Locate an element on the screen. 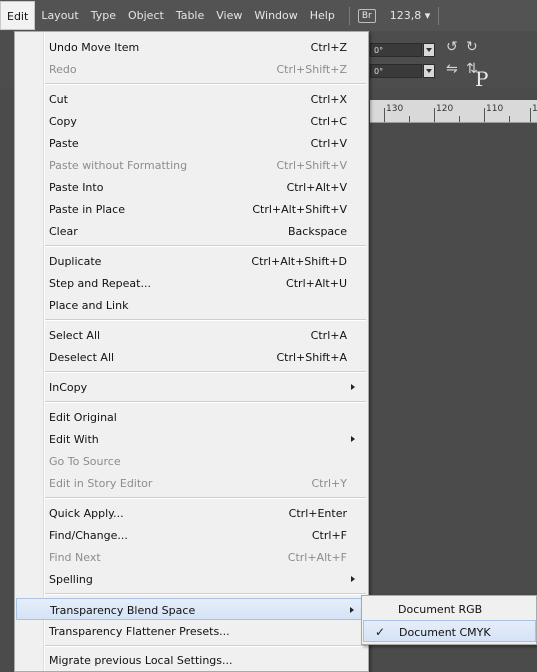  menu-item-spelling: Spelling is located at coordinates (191, 579).